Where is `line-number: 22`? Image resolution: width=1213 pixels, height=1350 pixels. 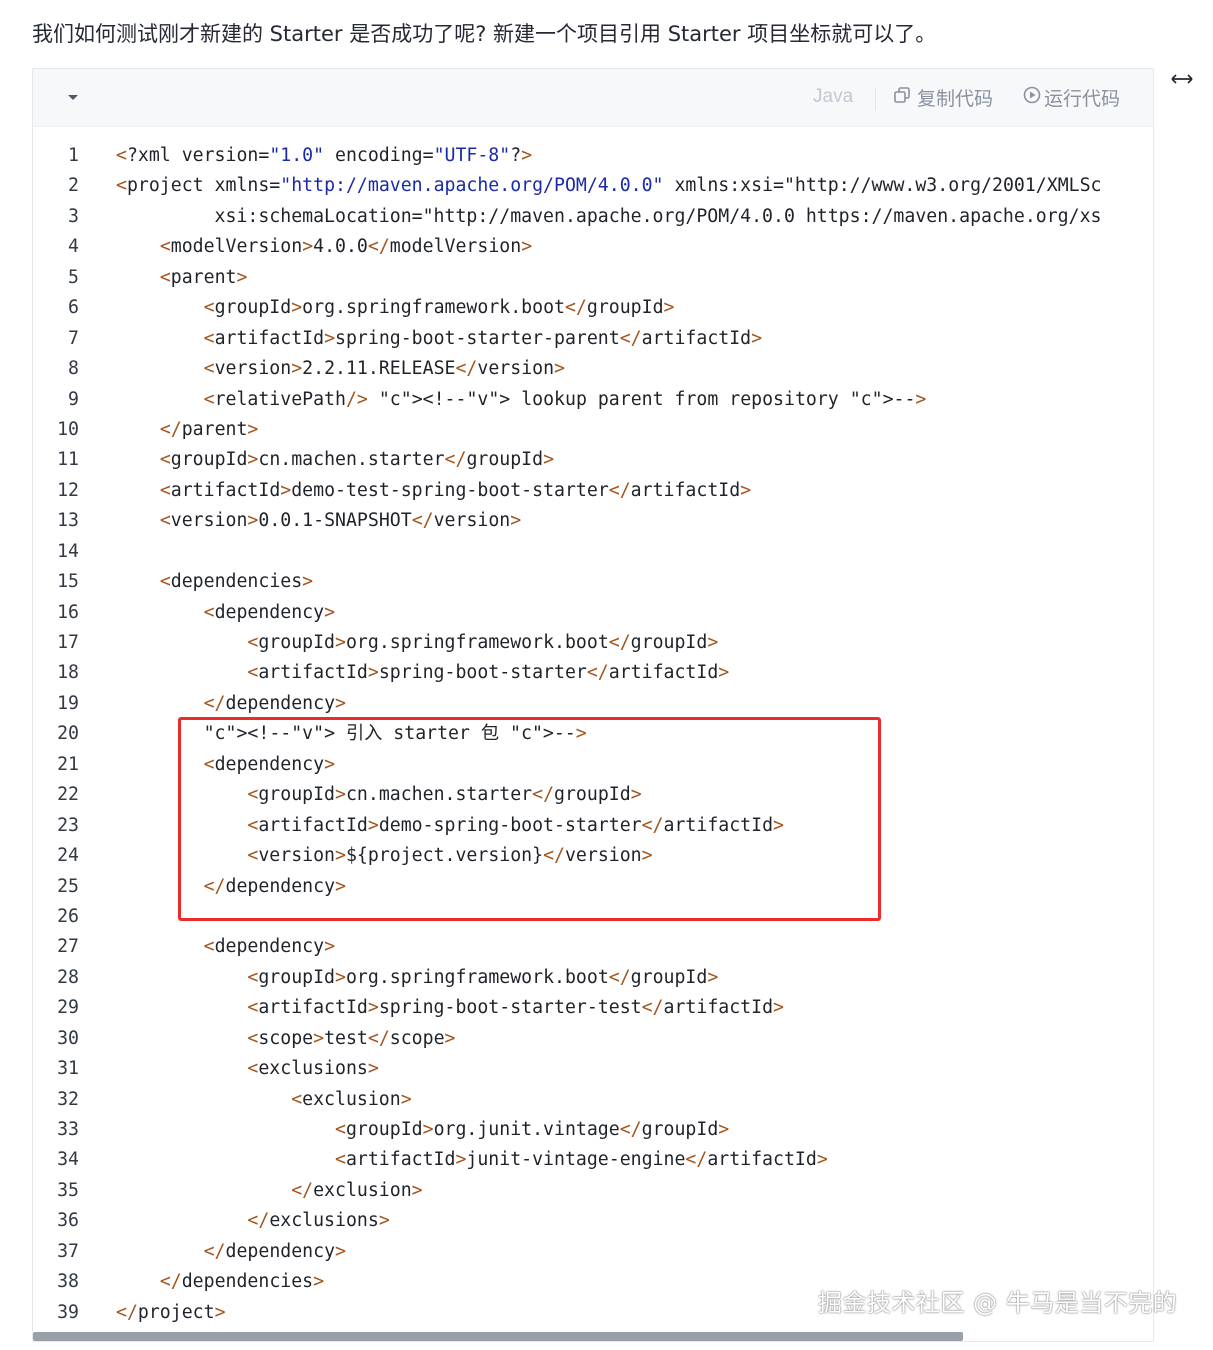 line-number: 22 is located at coordinates (68, 795).